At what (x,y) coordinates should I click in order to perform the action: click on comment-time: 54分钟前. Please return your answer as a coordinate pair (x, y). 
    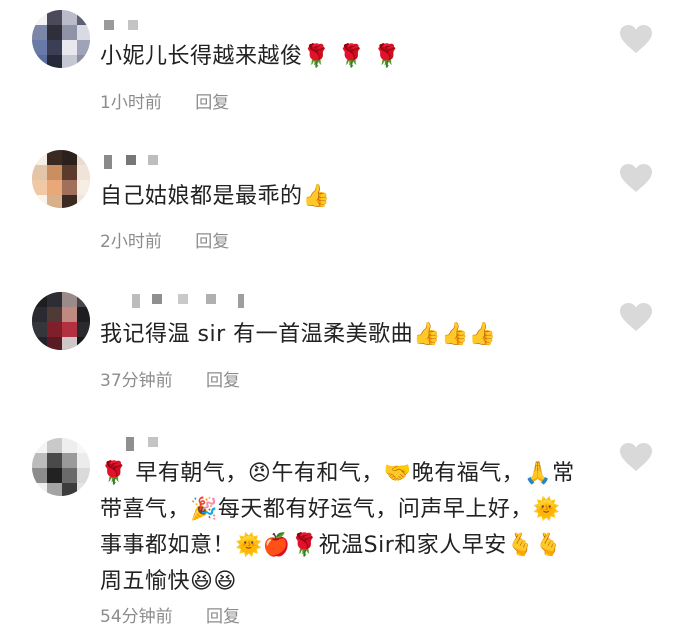
    Looking at the image, I should click on (136, 617).